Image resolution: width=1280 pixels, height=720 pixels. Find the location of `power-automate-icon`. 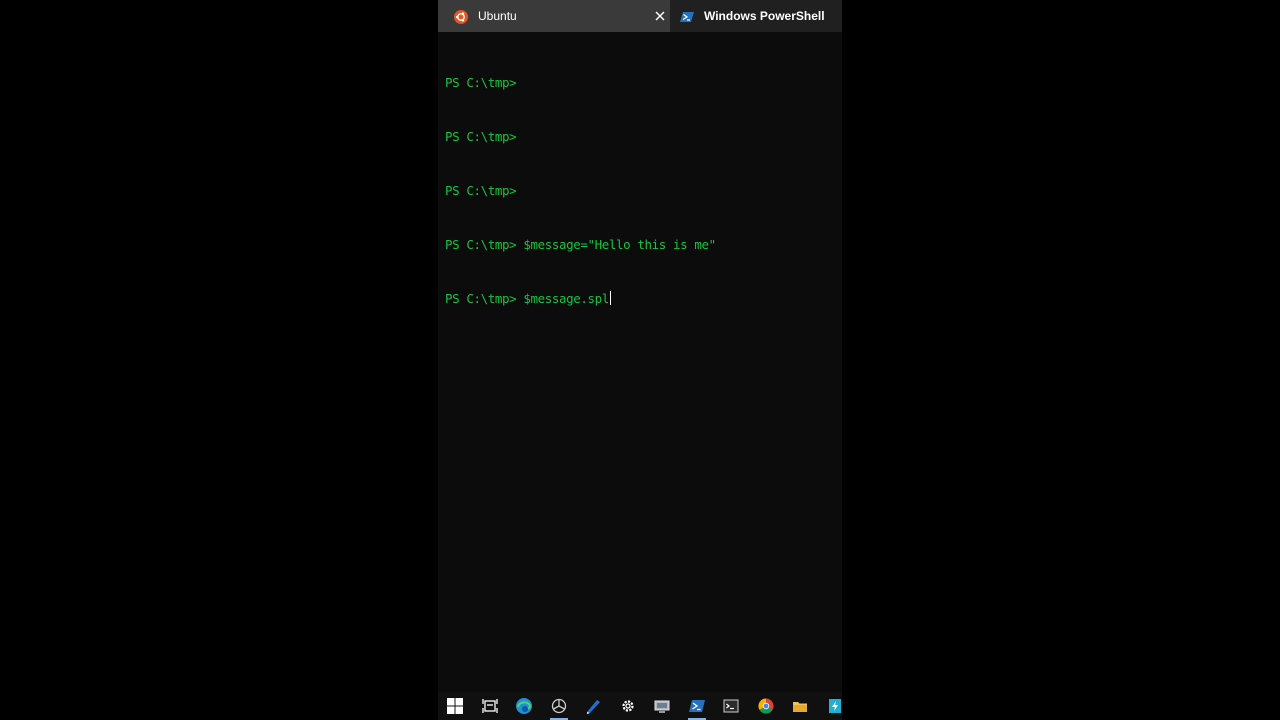

power-automate-icon is located at coordinates (830, 706).